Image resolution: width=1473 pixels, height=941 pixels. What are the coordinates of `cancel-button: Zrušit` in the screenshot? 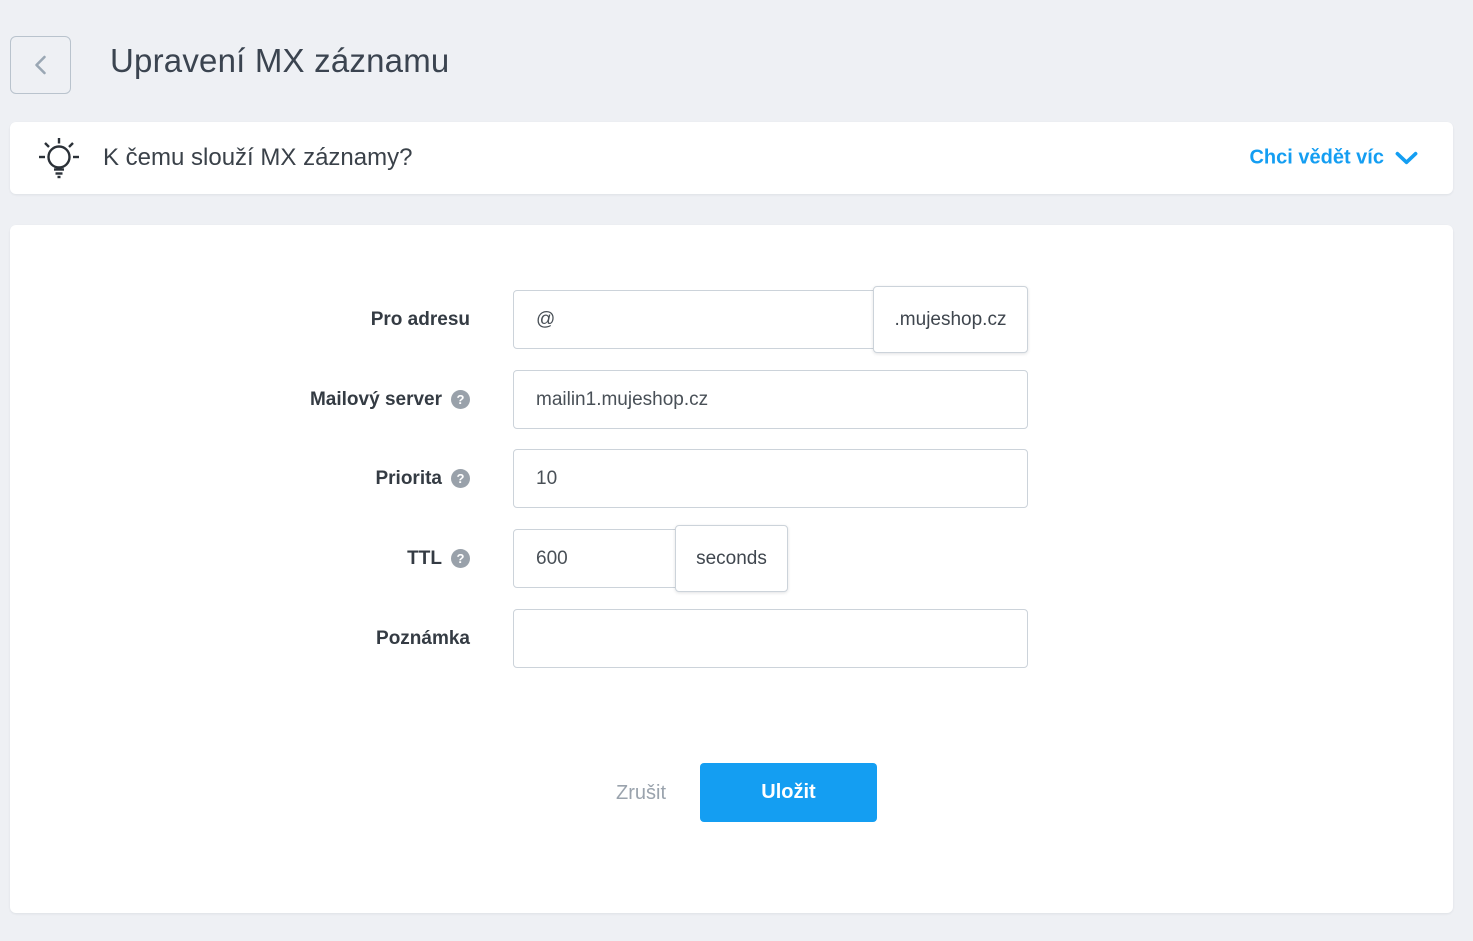 It's located at (641, 793).